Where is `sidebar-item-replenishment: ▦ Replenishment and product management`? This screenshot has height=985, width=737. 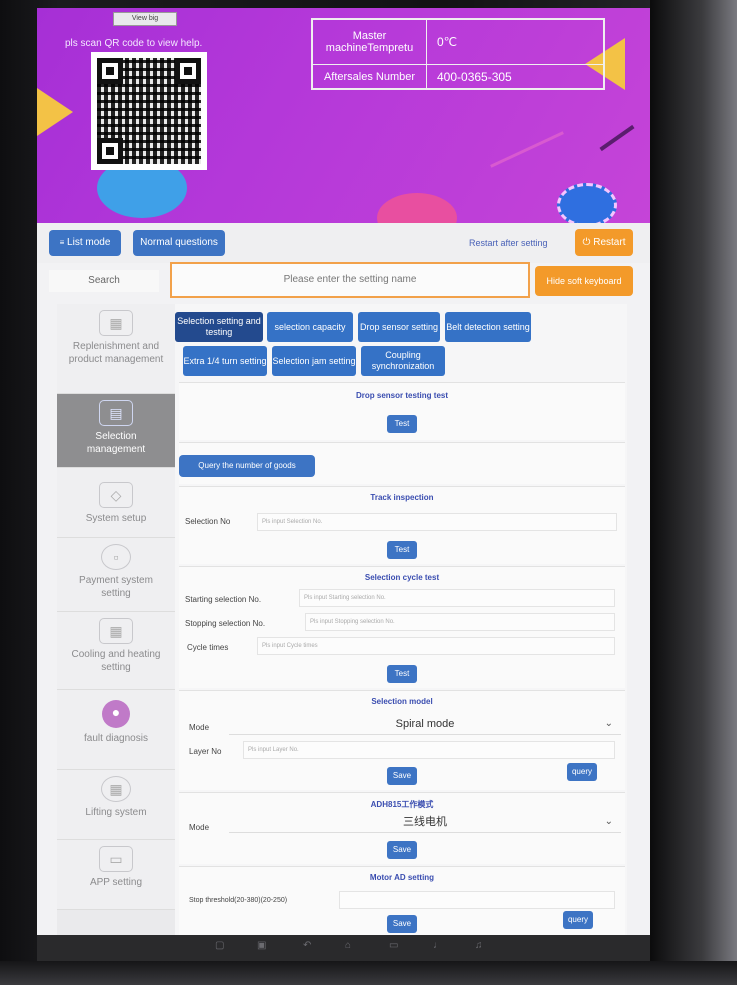
sidebar-item-replenishment: ▦ Replenishment and product management is located at coordinates (116, 349).